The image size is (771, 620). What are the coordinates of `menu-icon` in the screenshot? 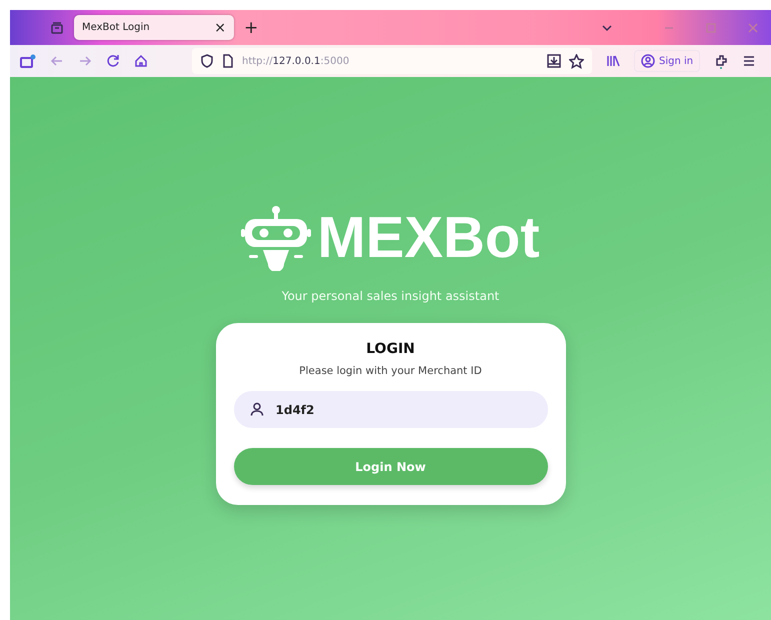 It's located at (749, 61).